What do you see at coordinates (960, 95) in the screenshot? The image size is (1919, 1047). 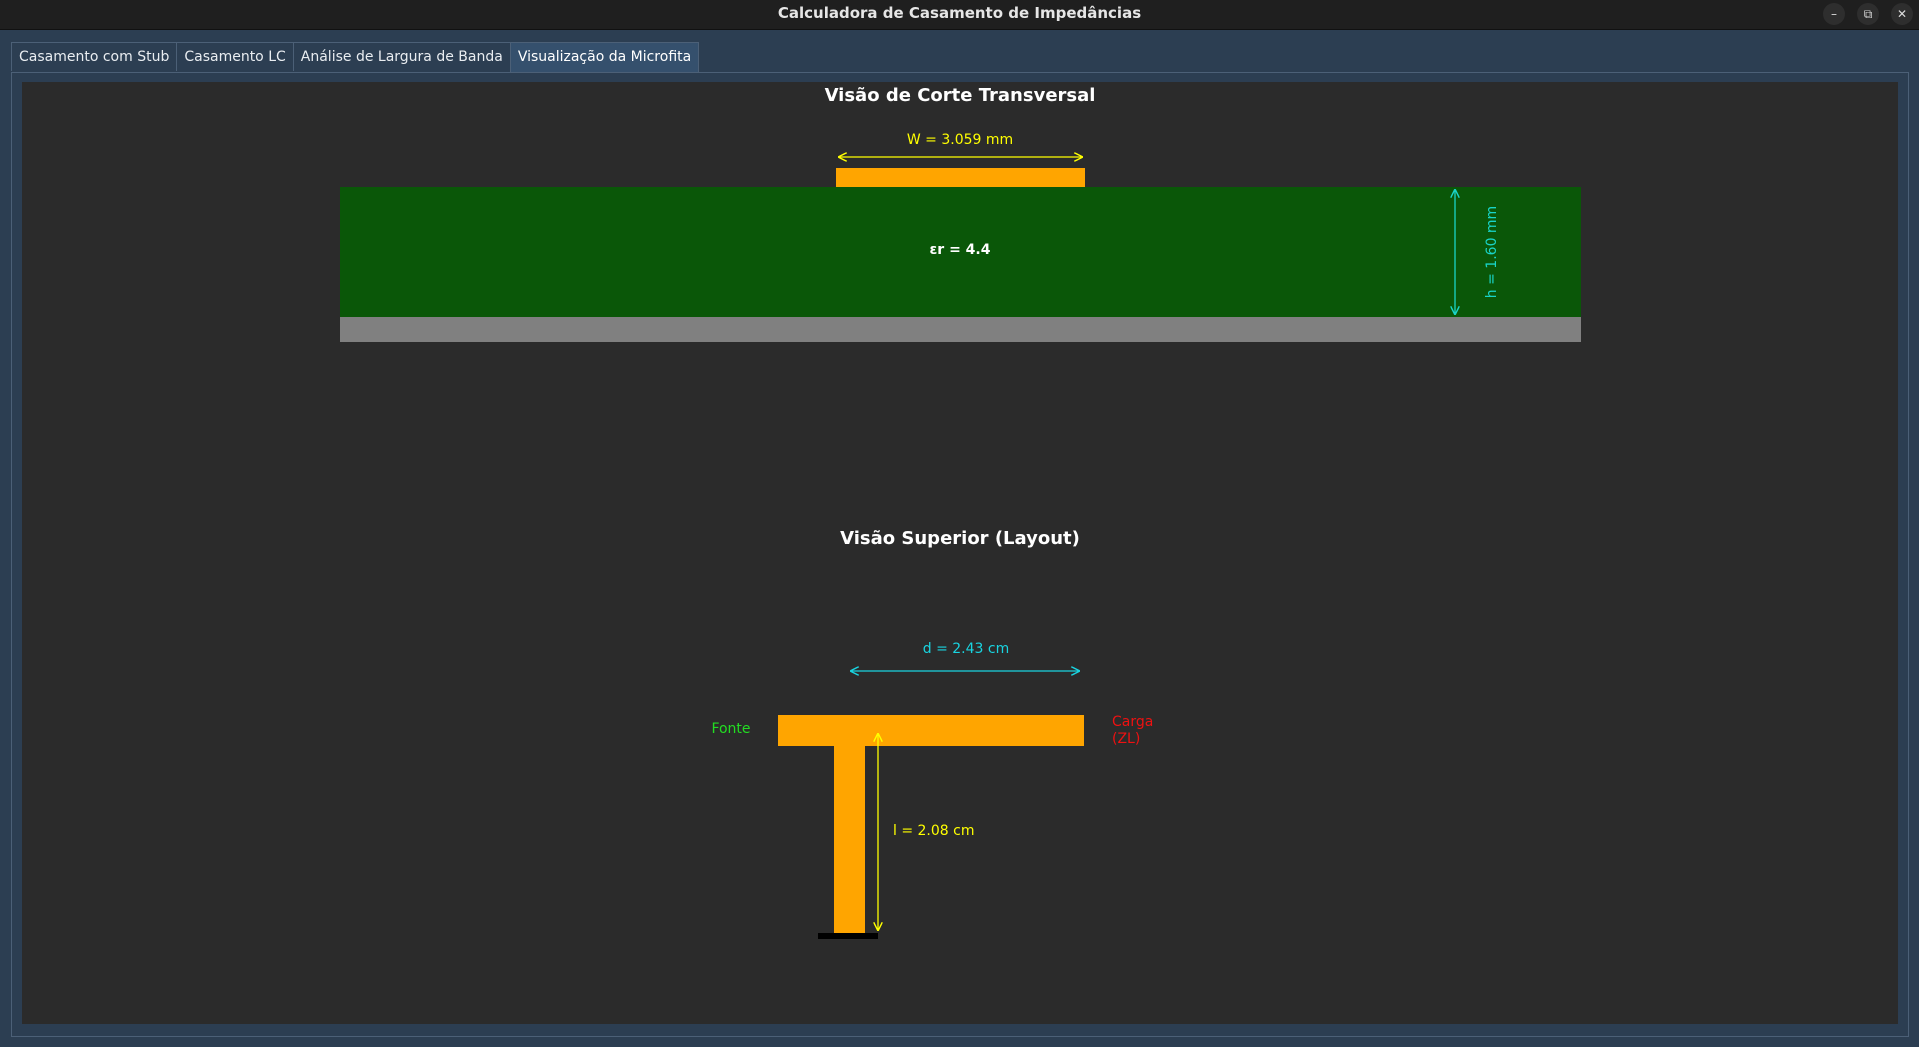 I see `cross-section-title: Visão de Corte Transversal` at bounding box center [960, 95].